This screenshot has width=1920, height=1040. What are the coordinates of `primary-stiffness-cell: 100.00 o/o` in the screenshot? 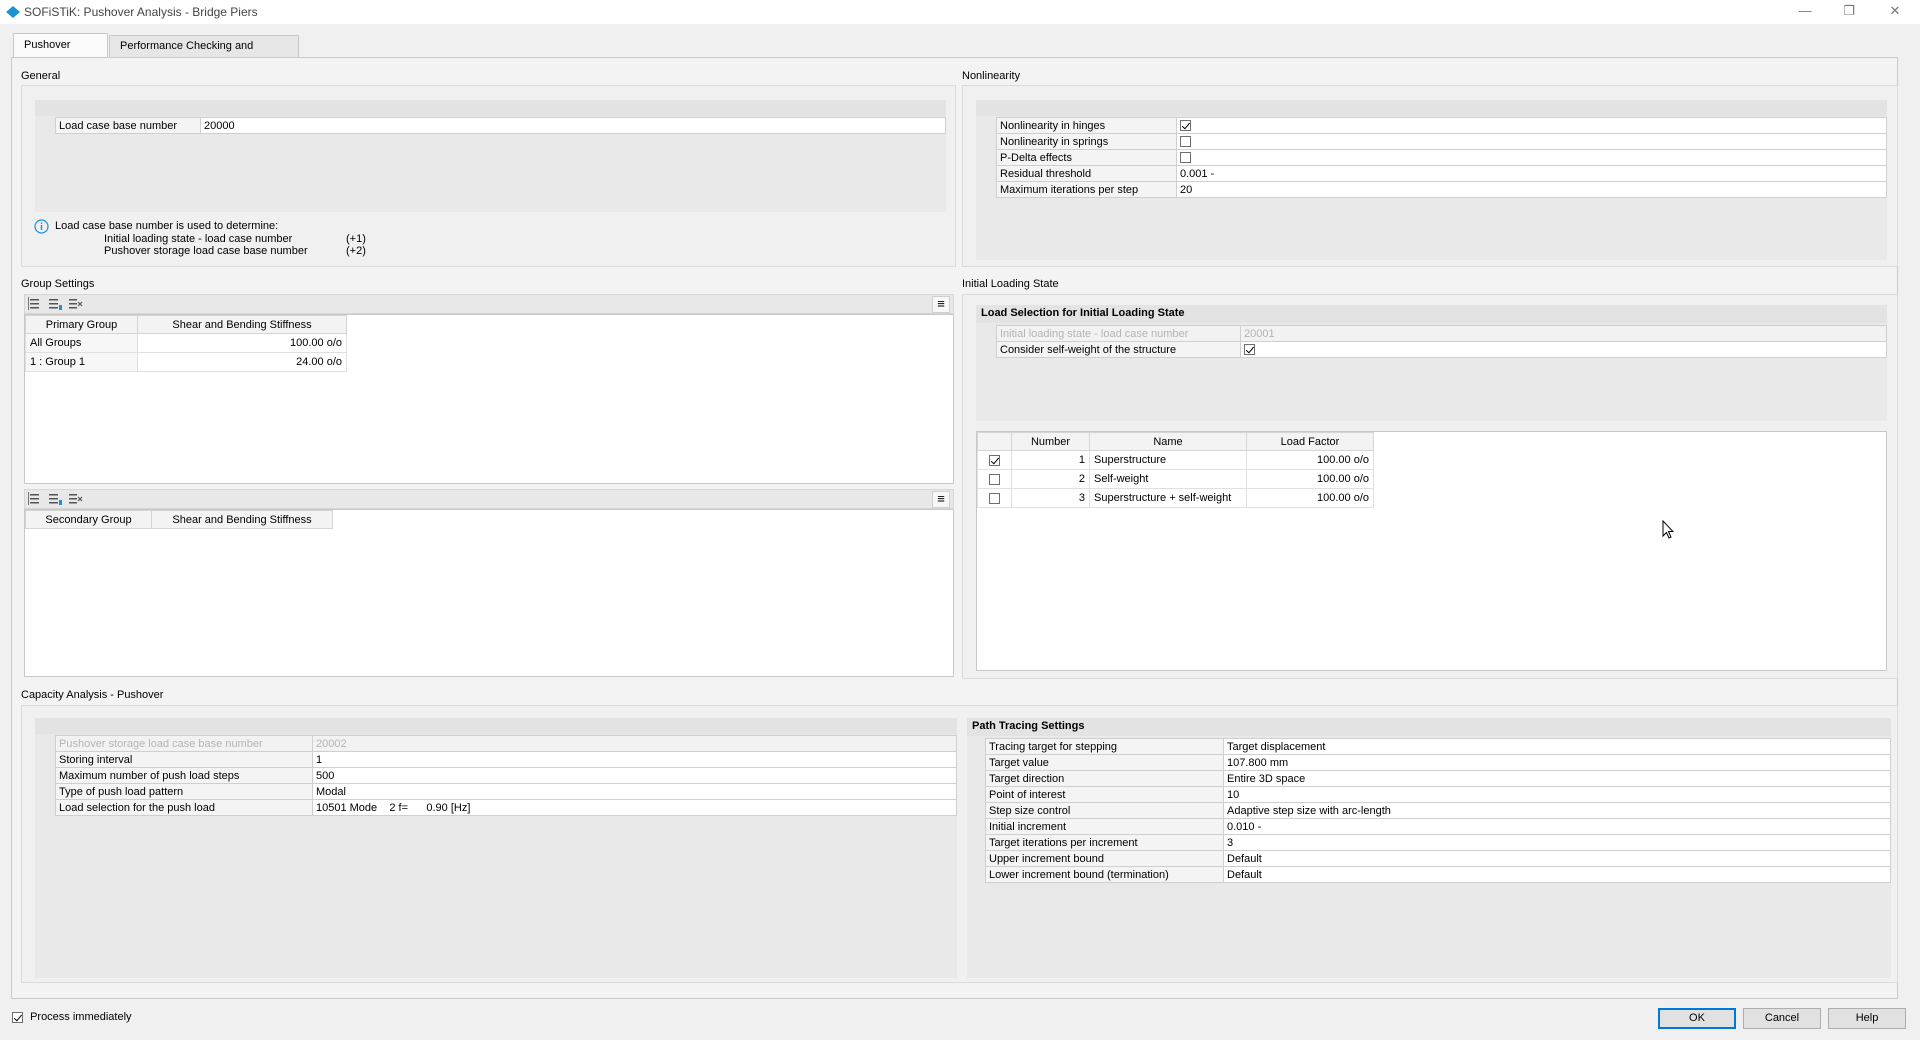 It's located at (242, 343).